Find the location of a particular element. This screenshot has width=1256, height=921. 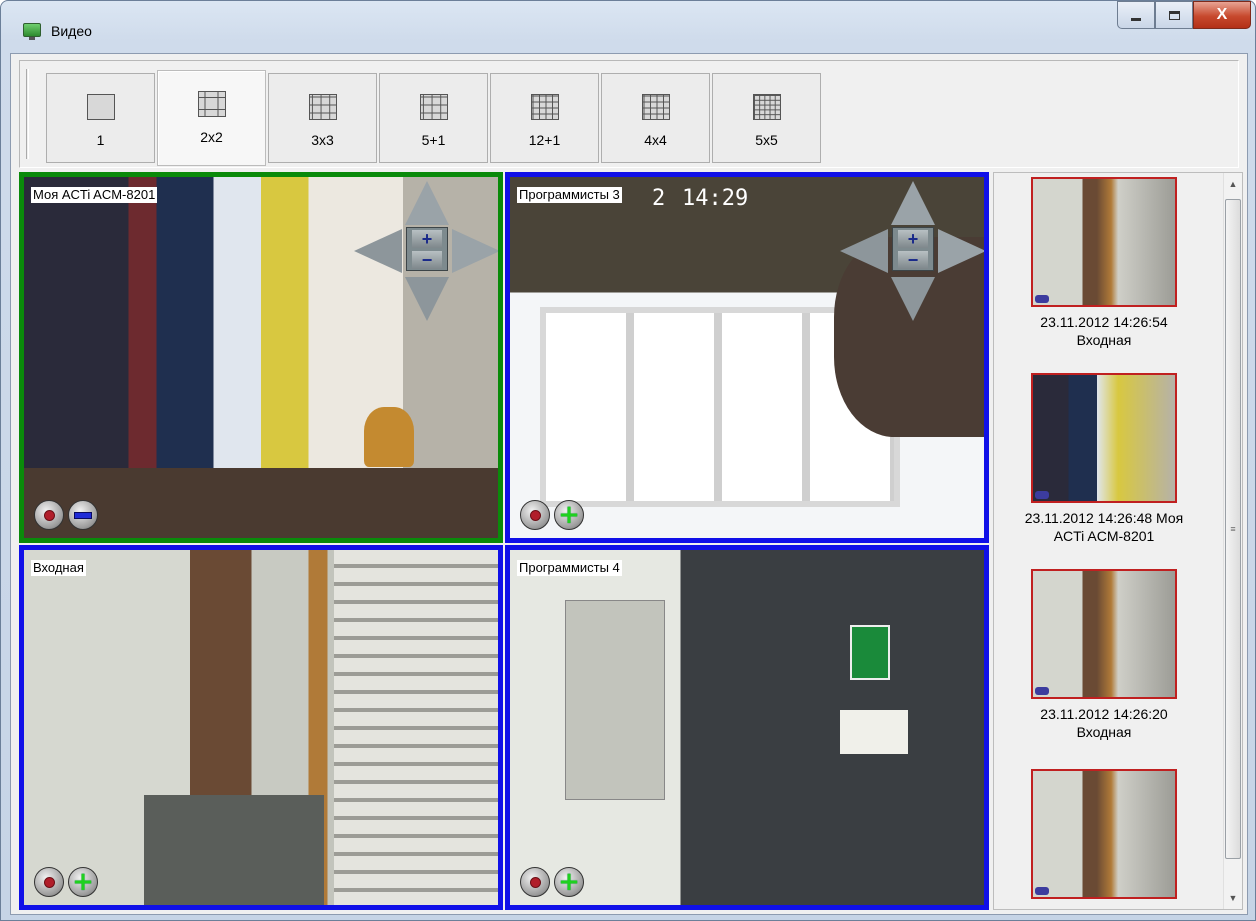

event-list-scrollbar: ▲ ≡ ▼ is located at coordinates (1232, 541).